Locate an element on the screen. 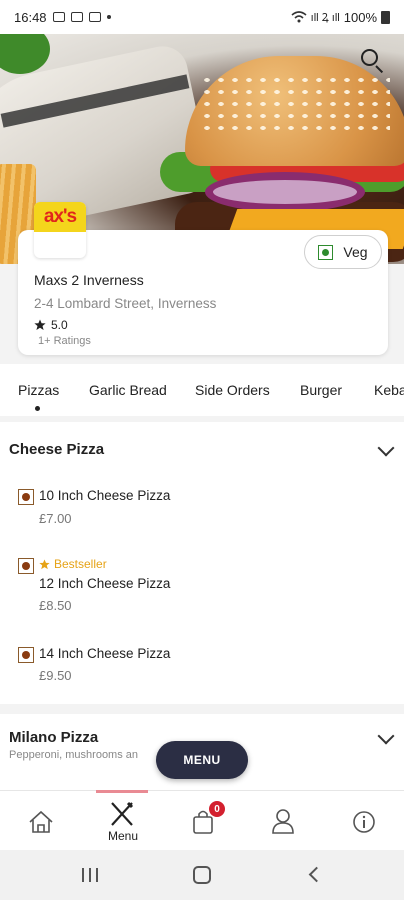 The image size is (404, 900). user-icon is located at coordinates (283, 821).